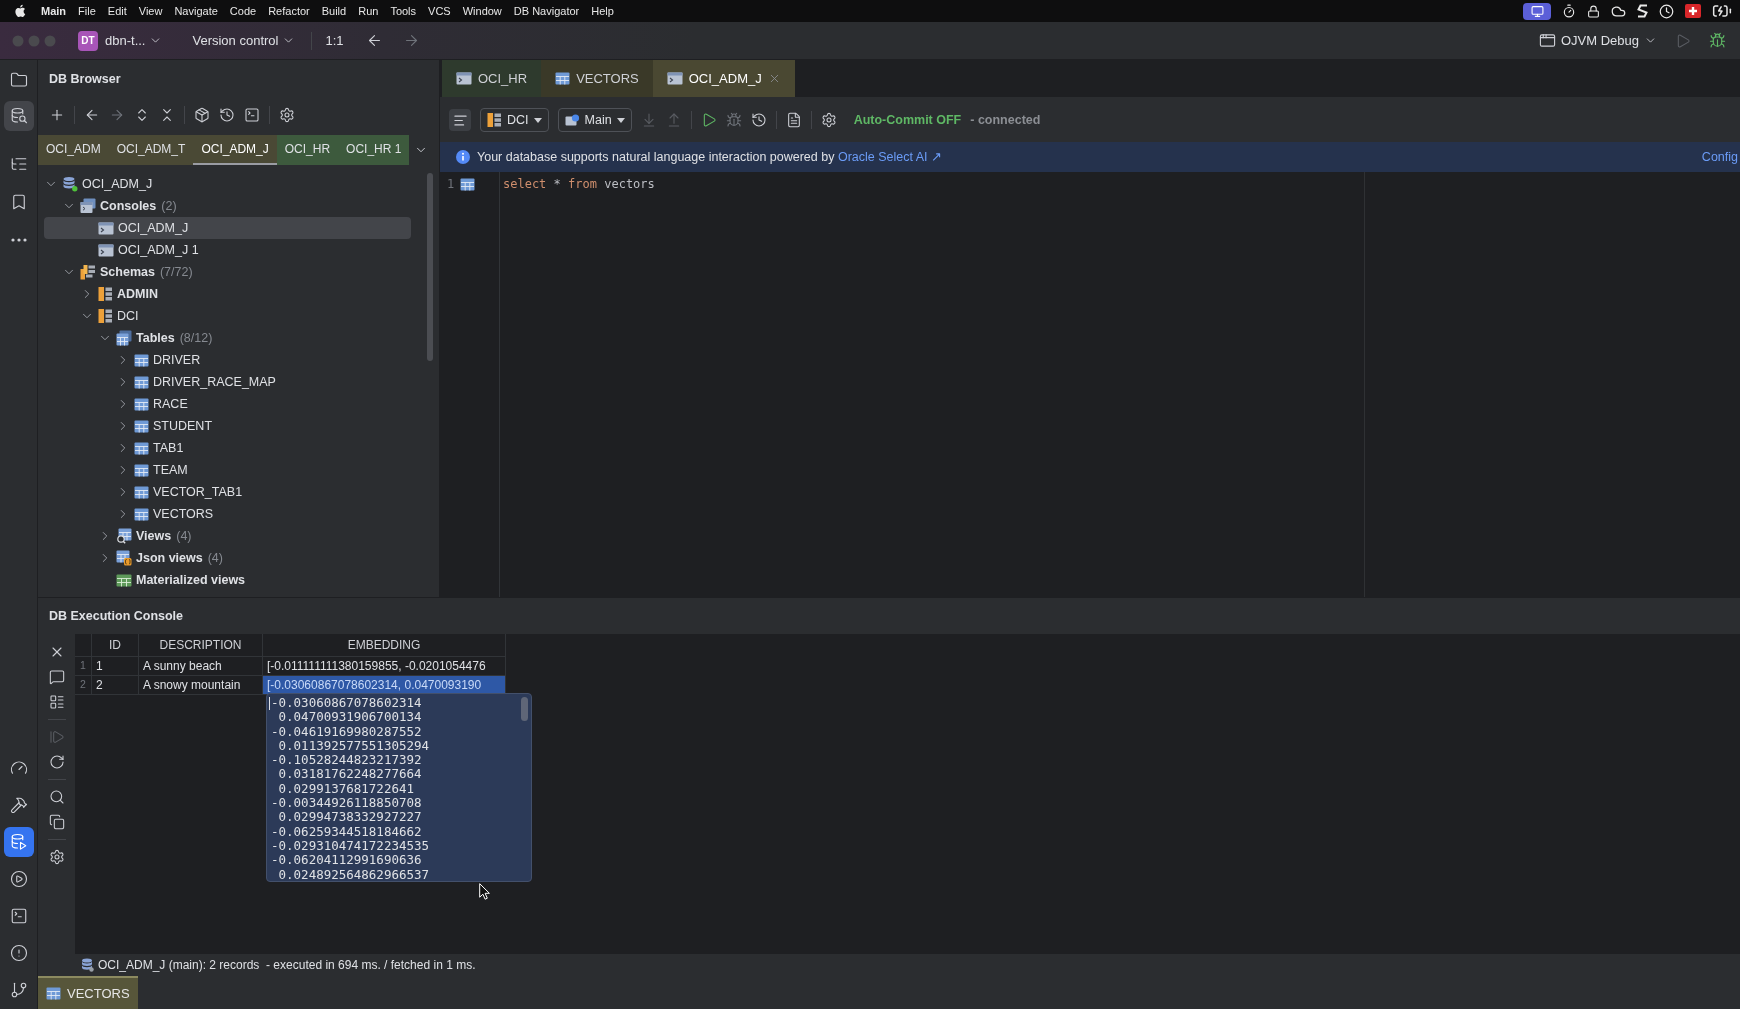  I want to click on column-header: EMBEDDING, so click(384, 645).